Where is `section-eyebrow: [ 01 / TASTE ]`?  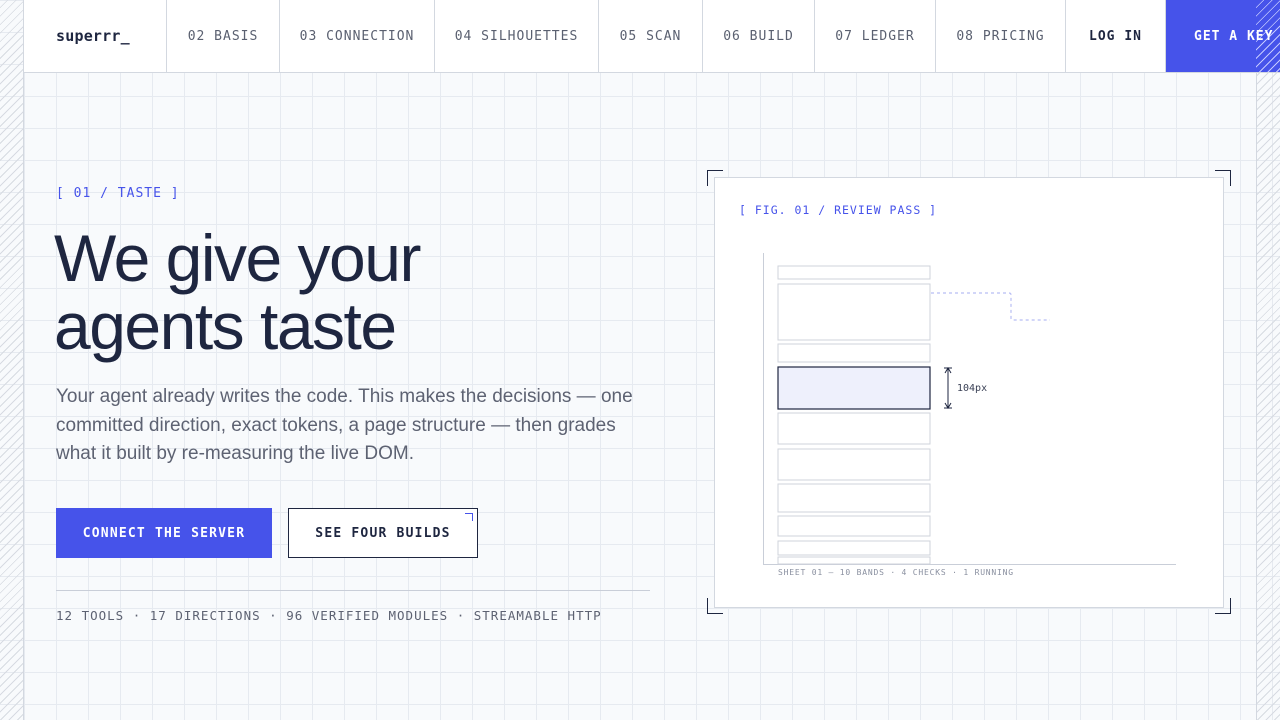
section-eyebrow: [ 01 / TASTE ] is located at coordinates (118, 193).